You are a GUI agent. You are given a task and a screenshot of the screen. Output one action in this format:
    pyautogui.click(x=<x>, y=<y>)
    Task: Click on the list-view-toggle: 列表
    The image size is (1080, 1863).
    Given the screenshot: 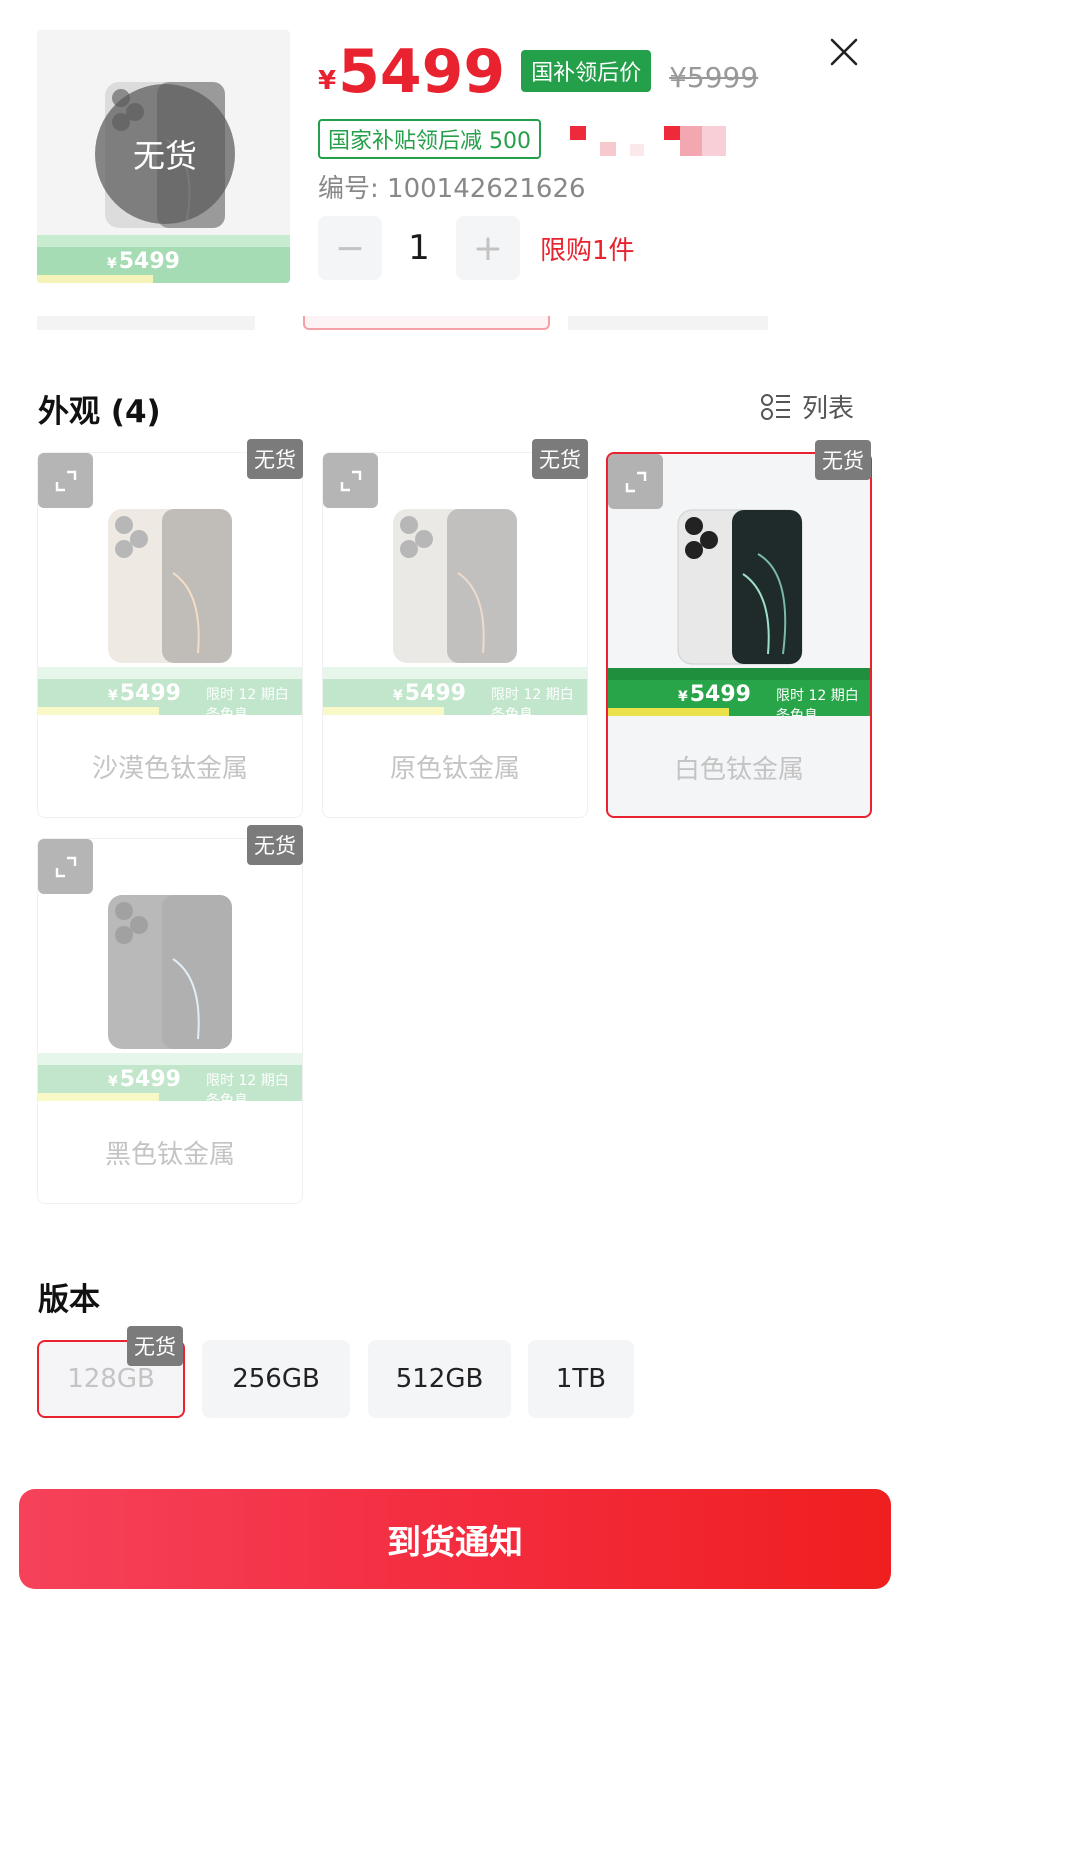 What is the action you would take?
    pyautogui.click(x=807, y=406)
    